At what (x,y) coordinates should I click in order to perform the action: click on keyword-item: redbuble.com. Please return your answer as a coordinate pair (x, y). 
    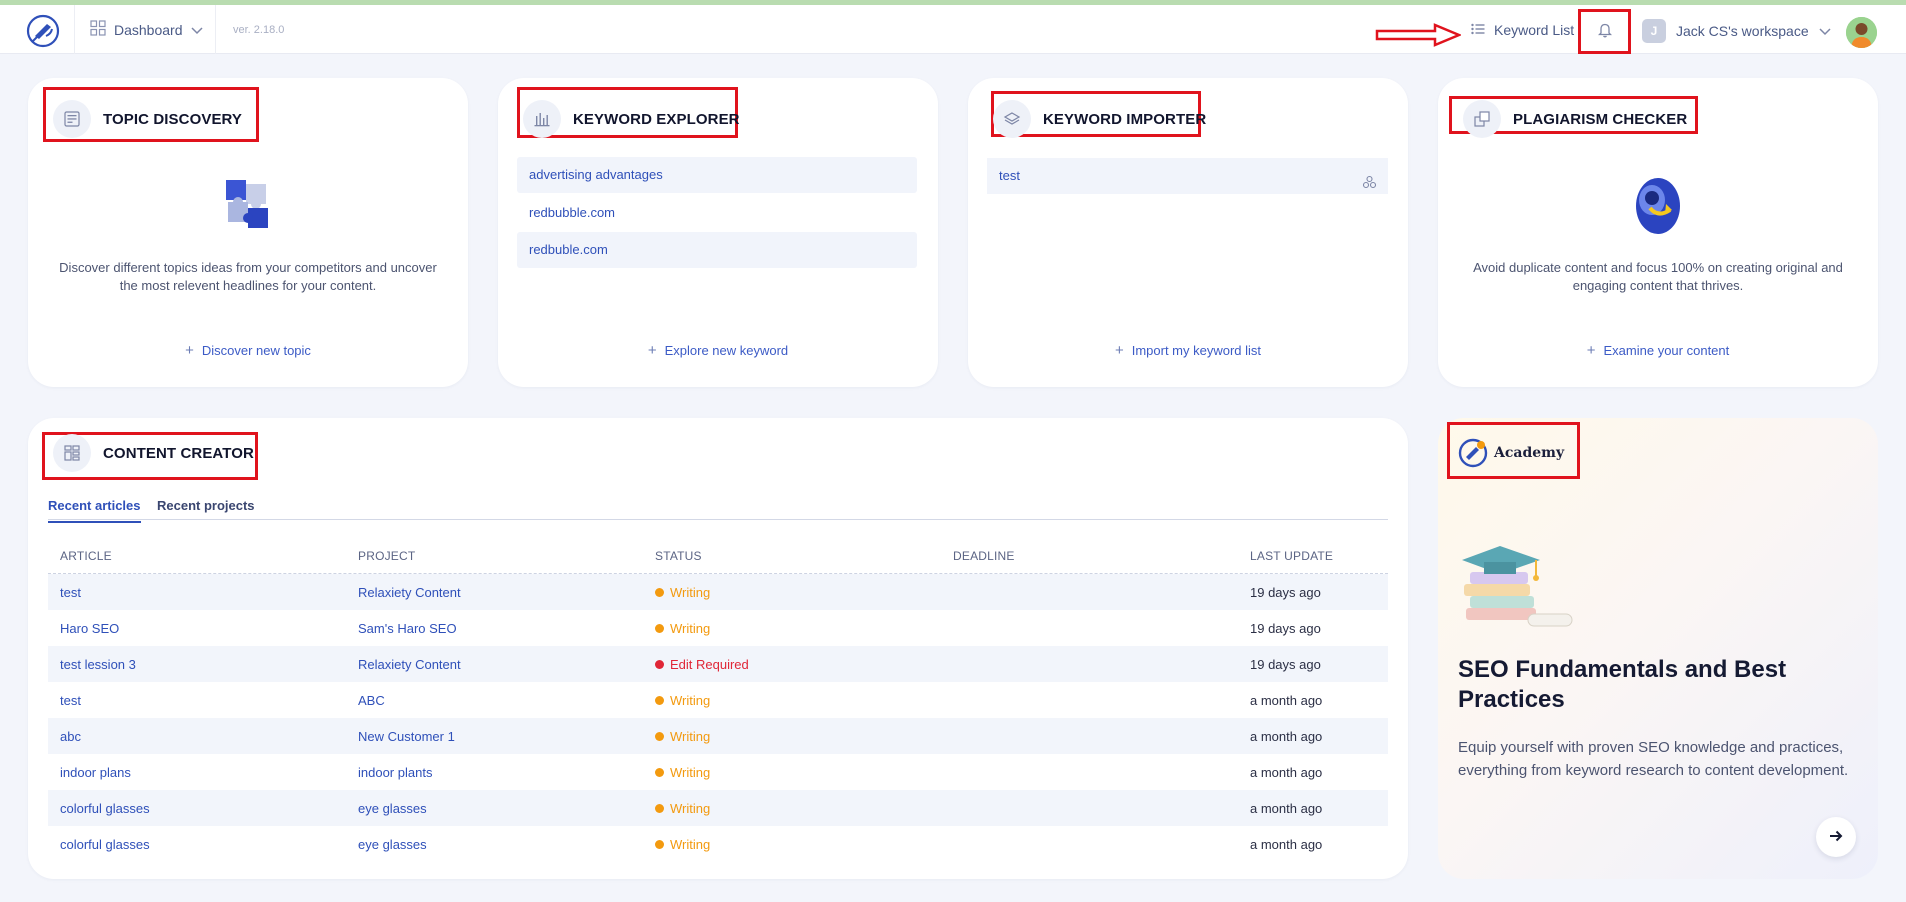
    Looking at the image, I should click on (717, 250).